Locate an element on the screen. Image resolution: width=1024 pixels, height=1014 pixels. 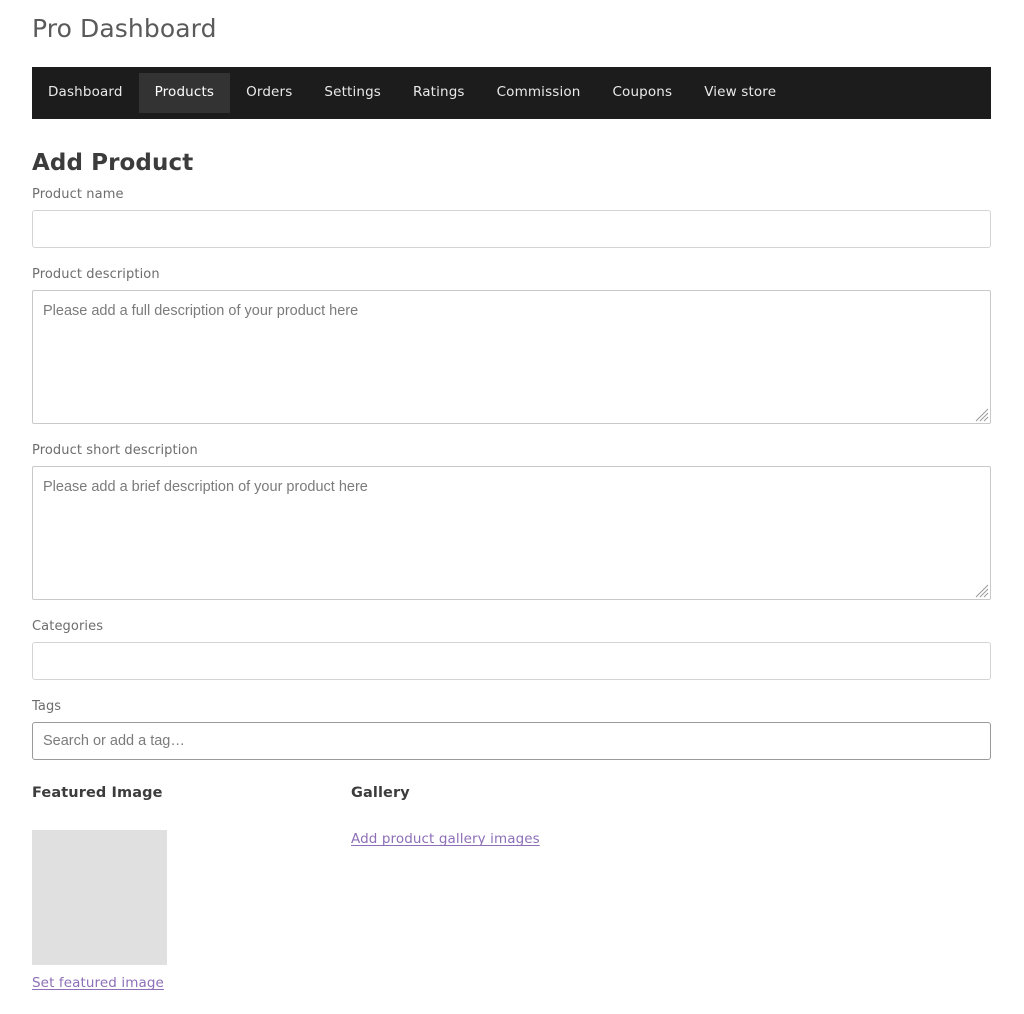
section-heading-add-product: Add Product is located at coordinates (113, 163).